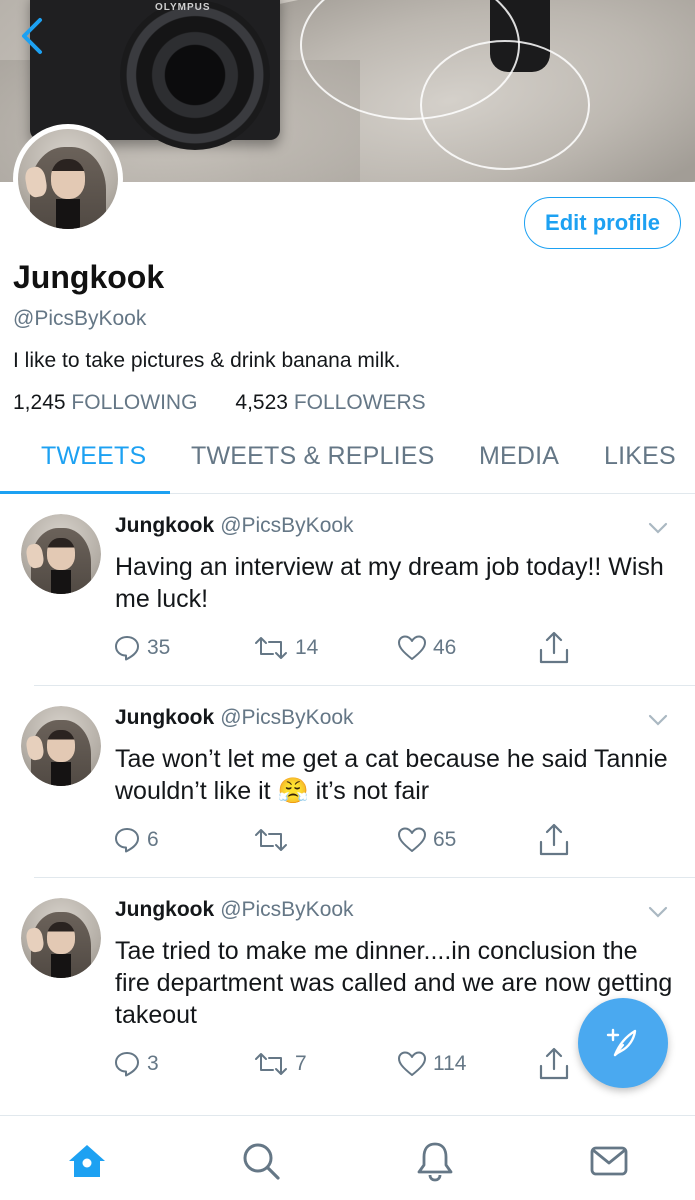 The height and width of the screenshot is (1200, 695). I want to click on nav-search, so click(261, 1161).